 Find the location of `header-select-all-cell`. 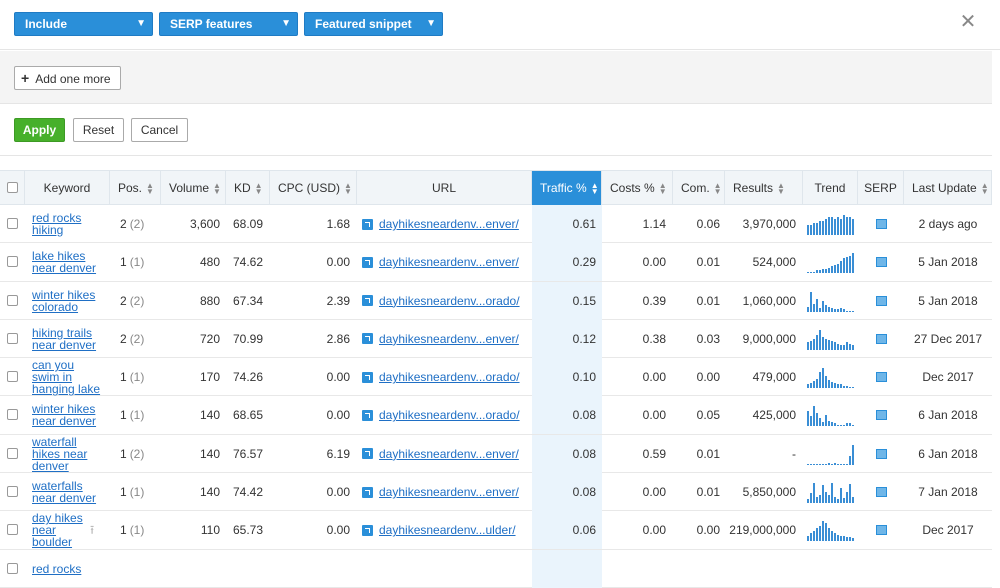

header-select-all-cell is located at coordinates (12, 188).